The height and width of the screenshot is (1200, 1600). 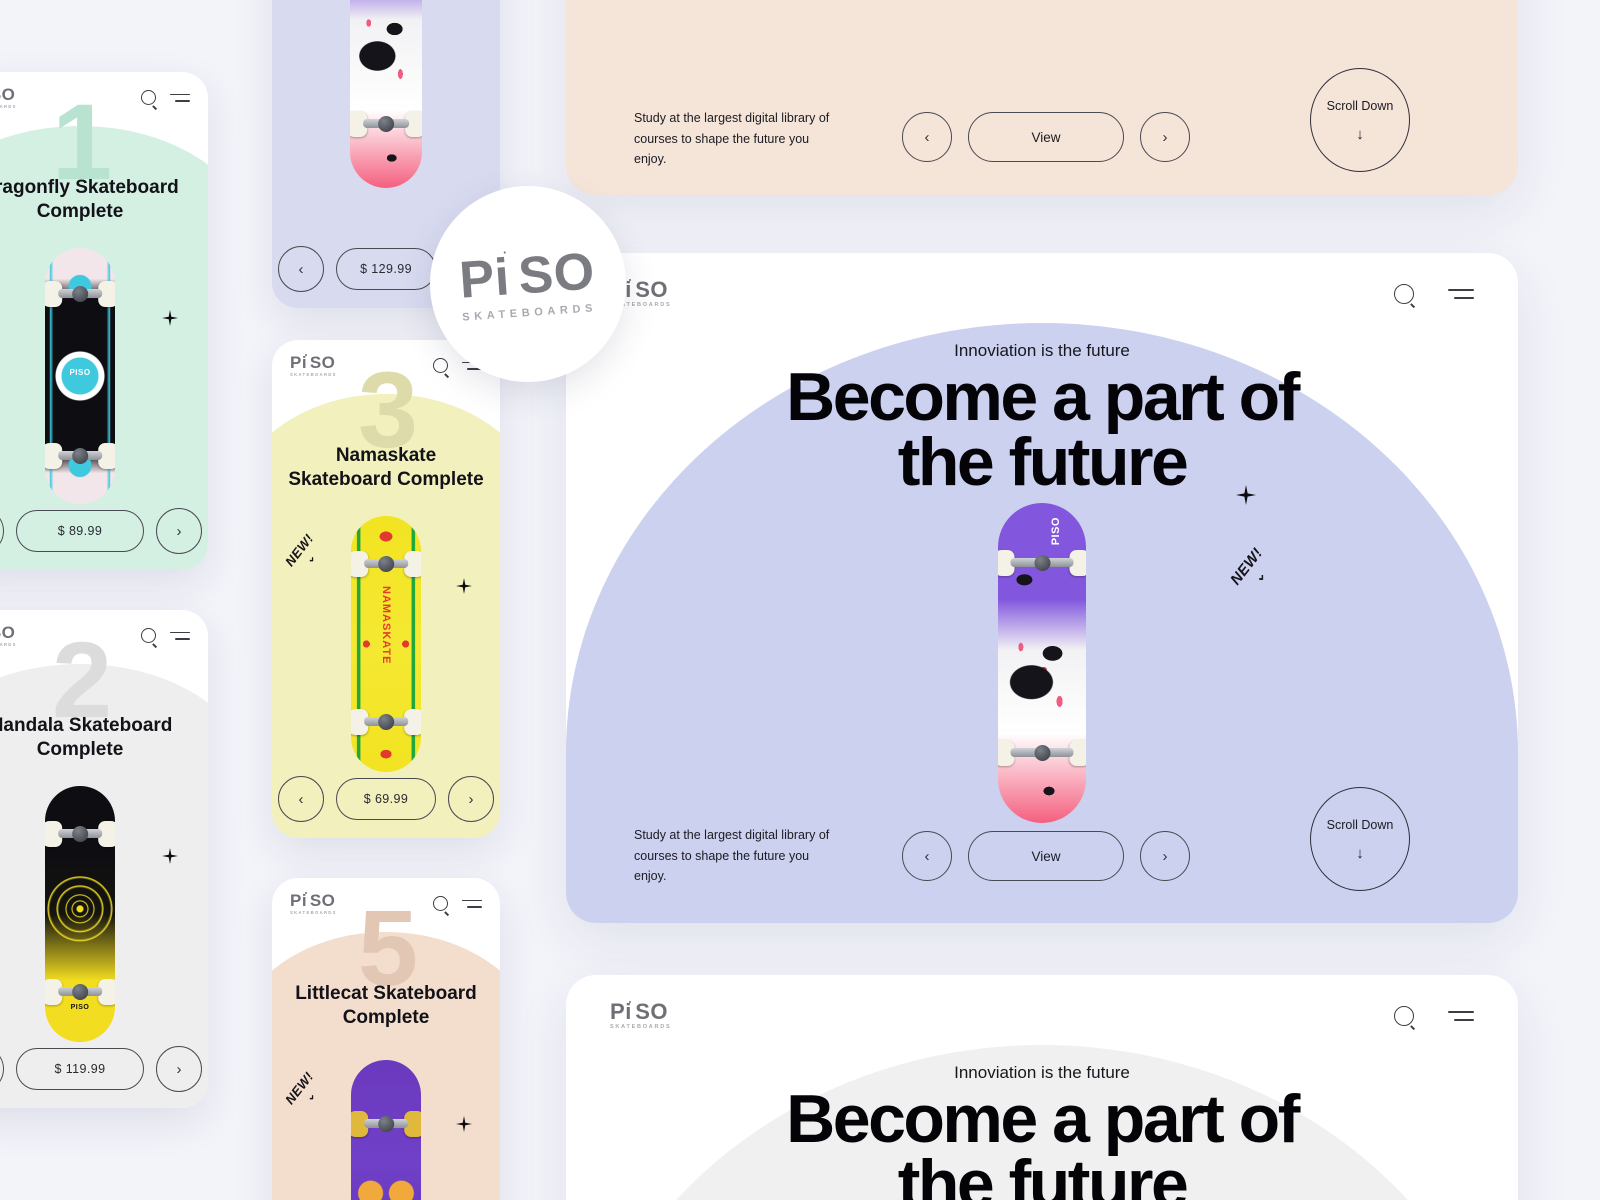 What do you see at coordinates (80, 376) in the screenshot?
I see `skateboard-dragonfly: PISO` at bounding box center [80, 376].